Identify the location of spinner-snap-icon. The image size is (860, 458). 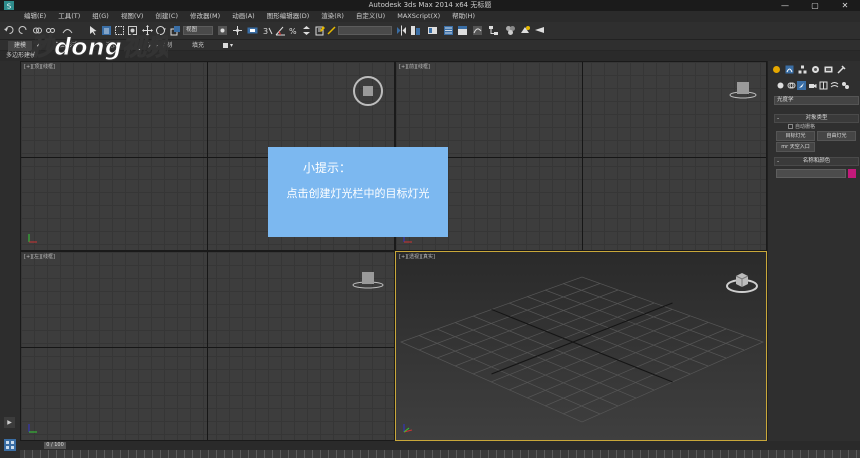
(306, 30).